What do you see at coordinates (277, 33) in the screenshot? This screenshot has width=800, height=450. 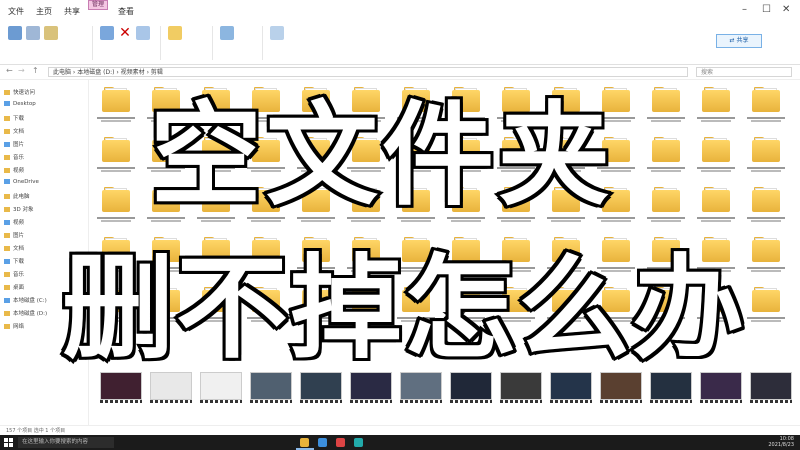 I see `select-all-icon` at bounding box center [277, 33].